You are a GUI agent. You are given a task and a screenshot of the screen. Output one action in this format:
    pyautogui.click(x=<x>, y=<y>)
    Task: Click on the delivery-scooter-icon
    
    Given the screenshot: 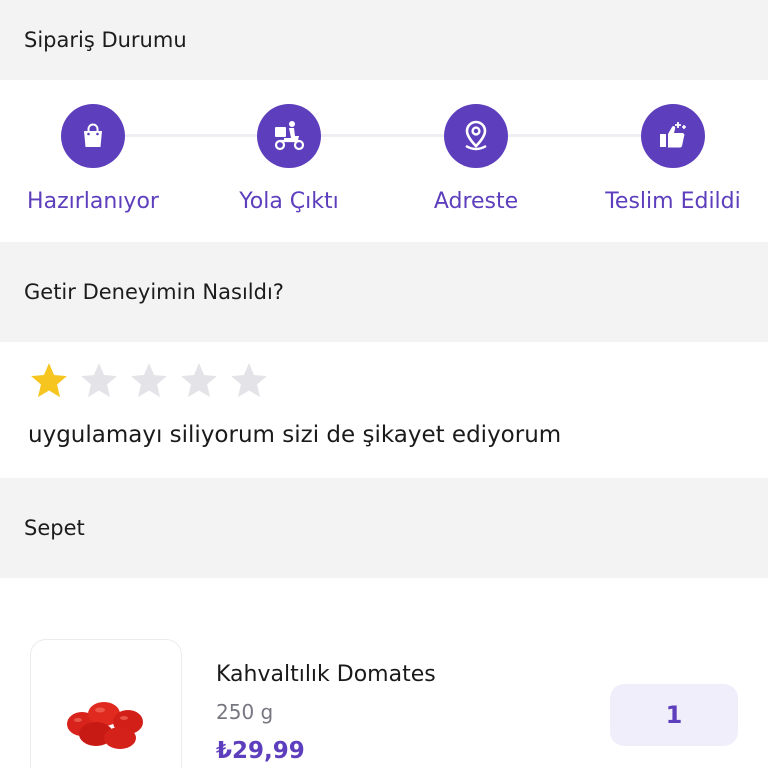 What is the action you would take?
    pyautogui.click(x=289, y=136)
    